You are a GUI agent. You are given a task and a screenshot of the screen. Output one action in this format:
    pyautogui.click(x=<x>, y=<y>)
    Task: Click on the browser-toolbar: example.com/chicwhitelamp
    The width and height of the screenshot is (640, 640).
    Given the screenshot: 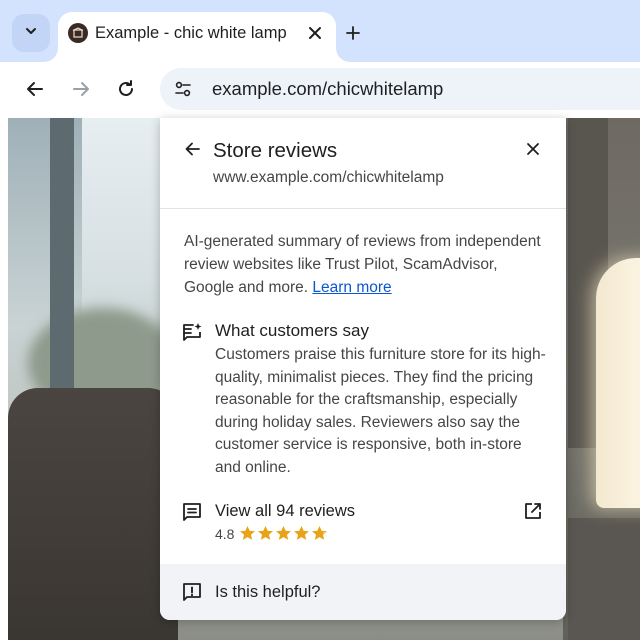 What is the action you would take?
    pyautogui.click(x=320, y=89)
    